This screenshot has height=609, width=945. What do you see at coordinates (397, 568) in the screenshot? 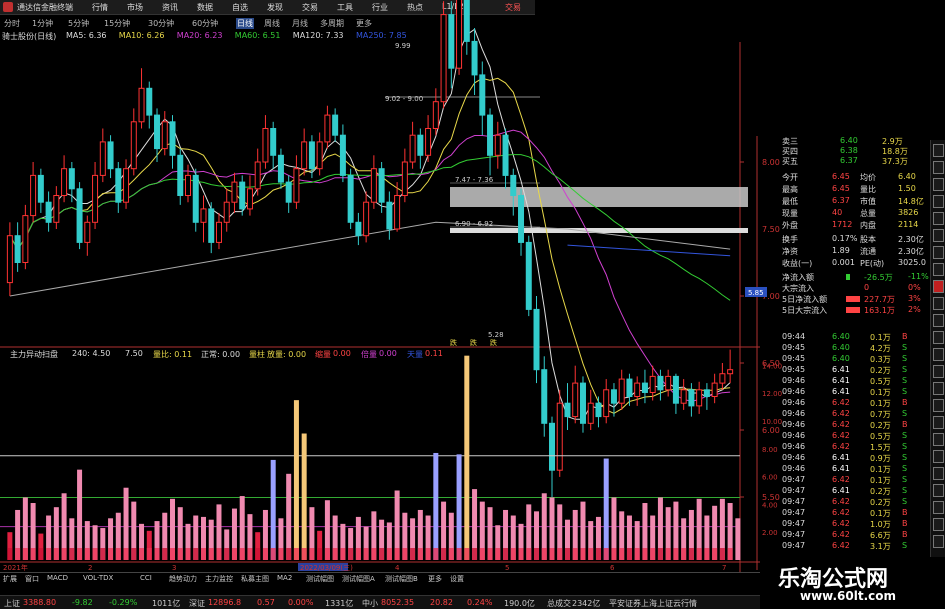
I see `time-axis-label: 4` at bounding box center [397, 568].